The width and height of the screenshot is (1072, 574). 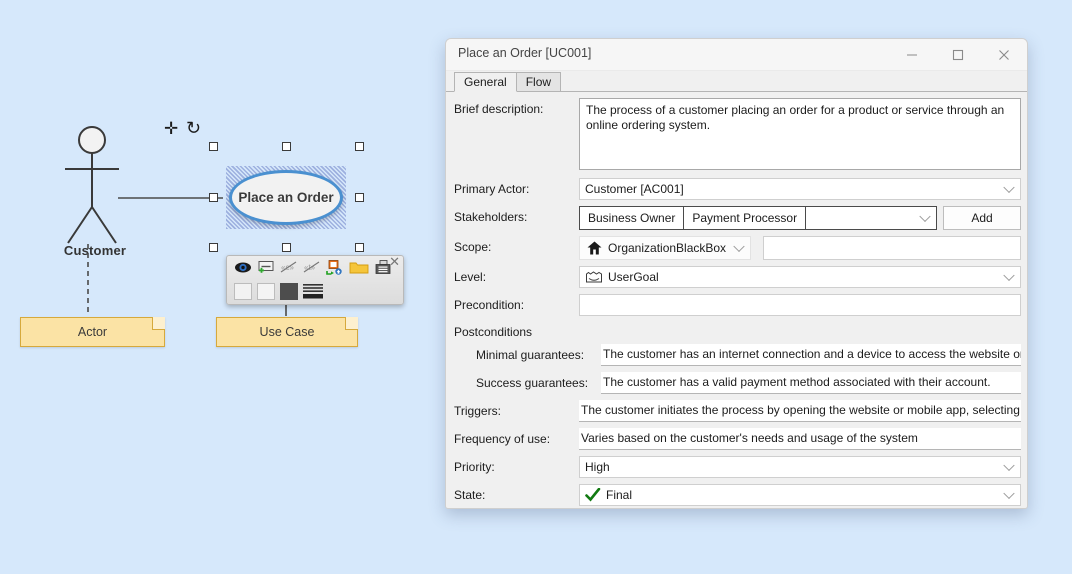 I want to click on level-value: UserGoal, so click(x=633, y=276).